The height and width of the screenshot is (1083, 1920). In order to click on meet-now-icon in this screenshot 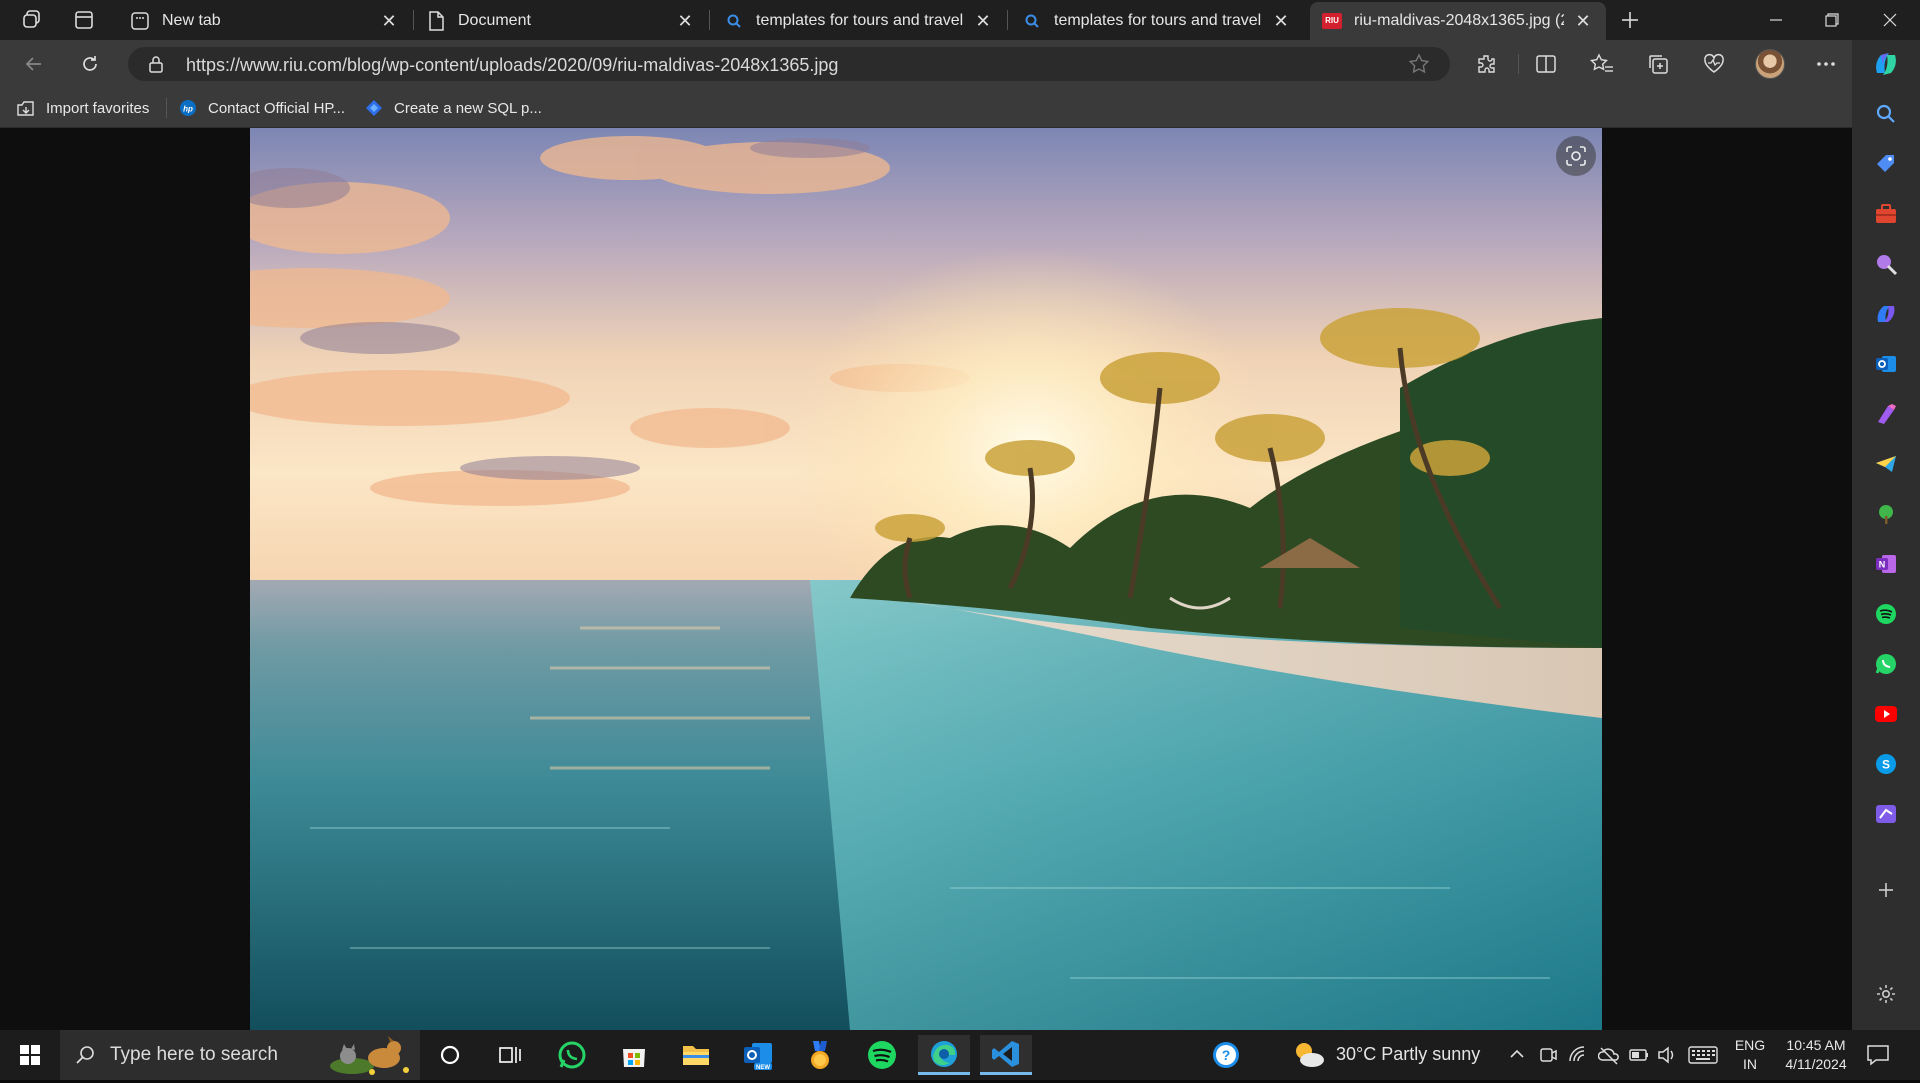, I will do `click(1548, 1057)`.